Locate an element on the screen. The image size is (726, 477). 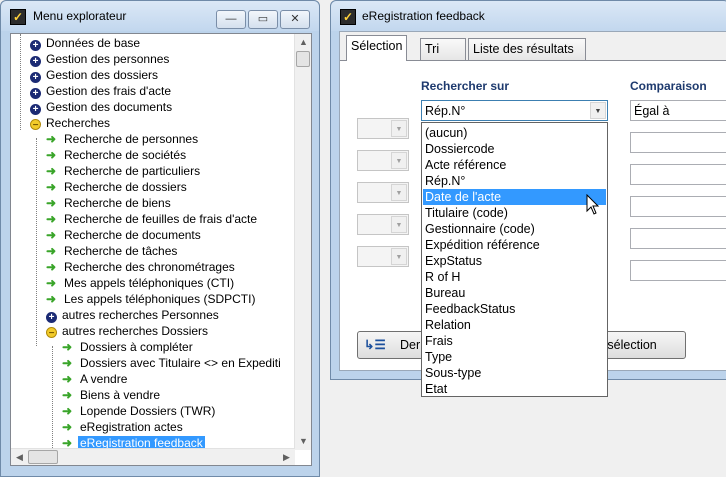
tree-item: ➜ Recherche de dossiers is located at coordinates (117, 187).